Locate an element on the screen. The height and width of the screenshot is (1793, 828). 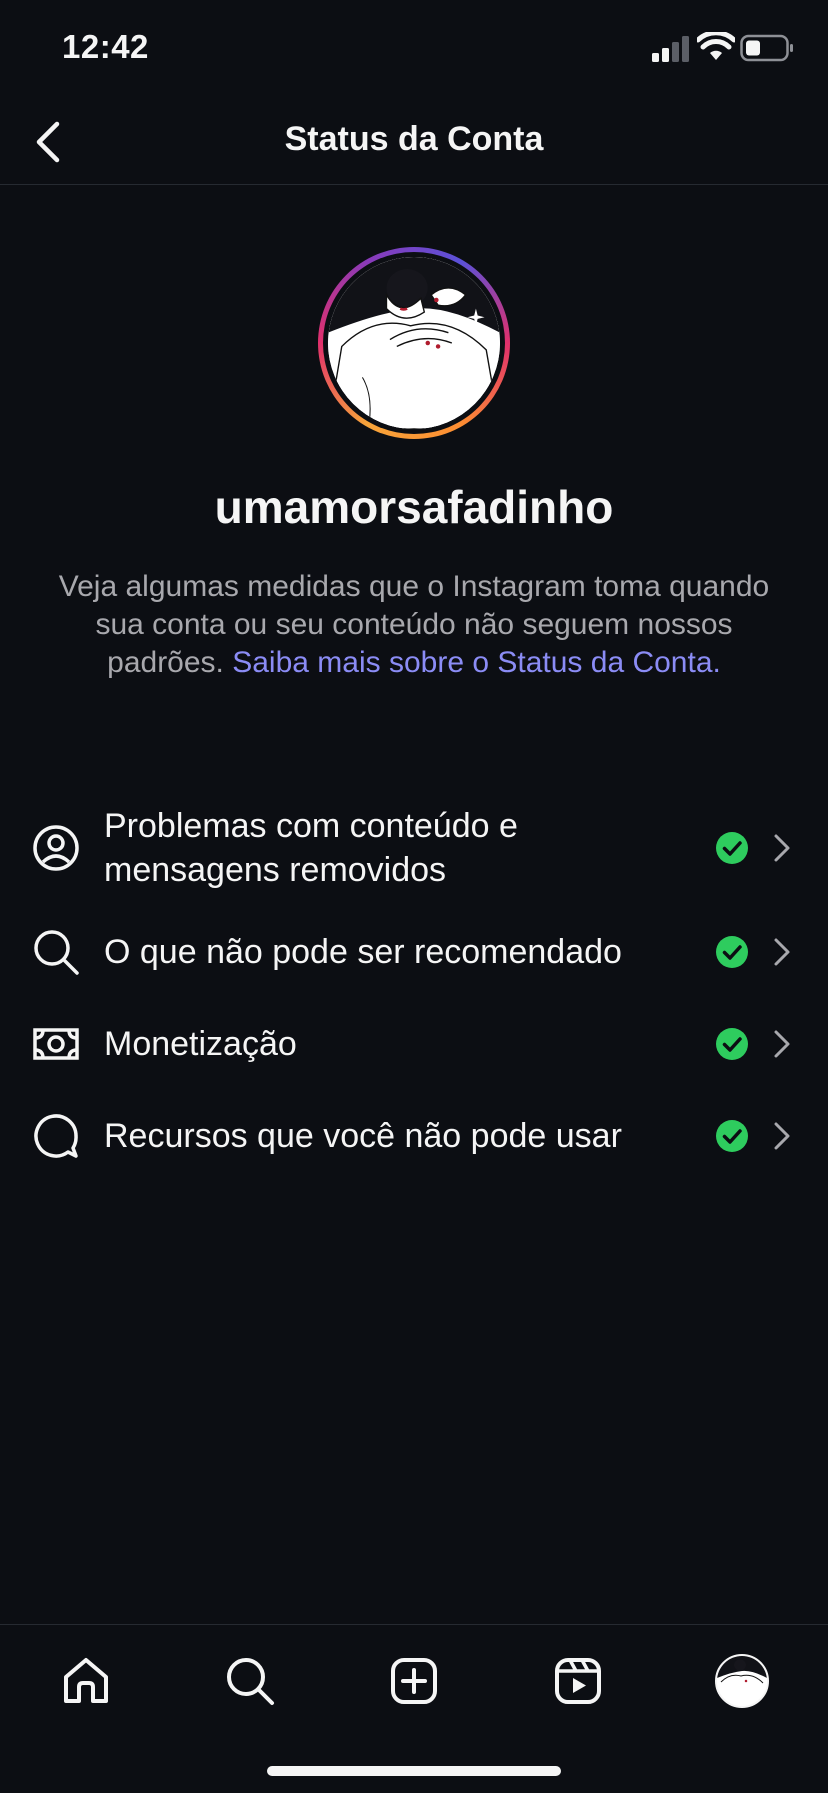
chat-bubble-icon is located at coordinates (56, 1136).